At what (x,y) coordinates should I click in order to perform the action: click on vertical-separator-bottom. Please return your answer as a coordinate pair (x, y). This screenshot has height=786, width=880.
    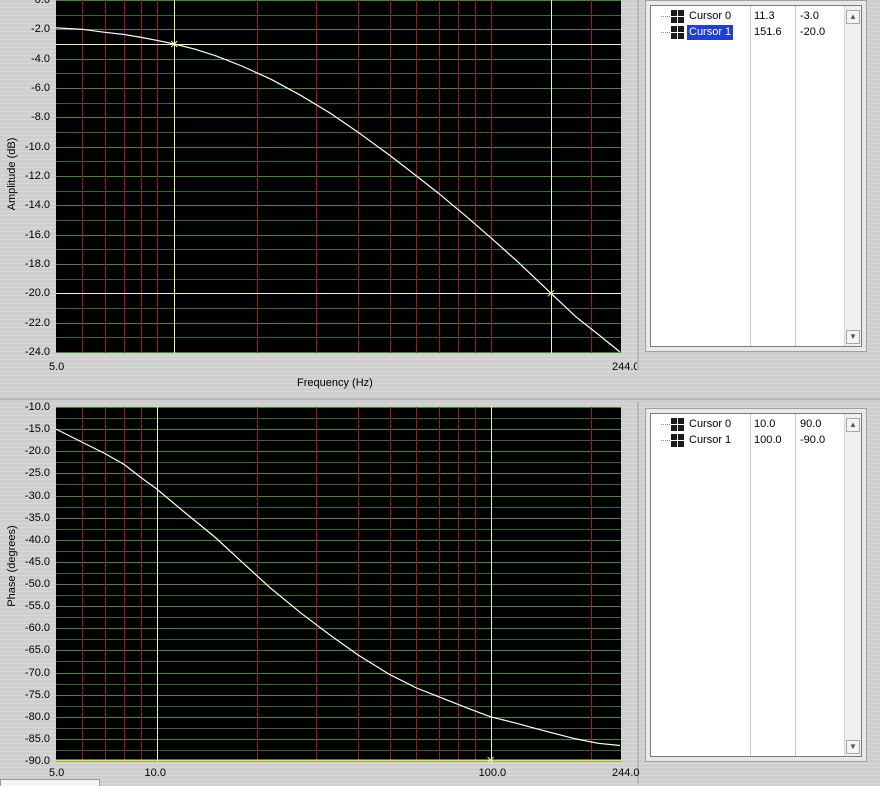
    Looking at the image, I should click on (638, 593).